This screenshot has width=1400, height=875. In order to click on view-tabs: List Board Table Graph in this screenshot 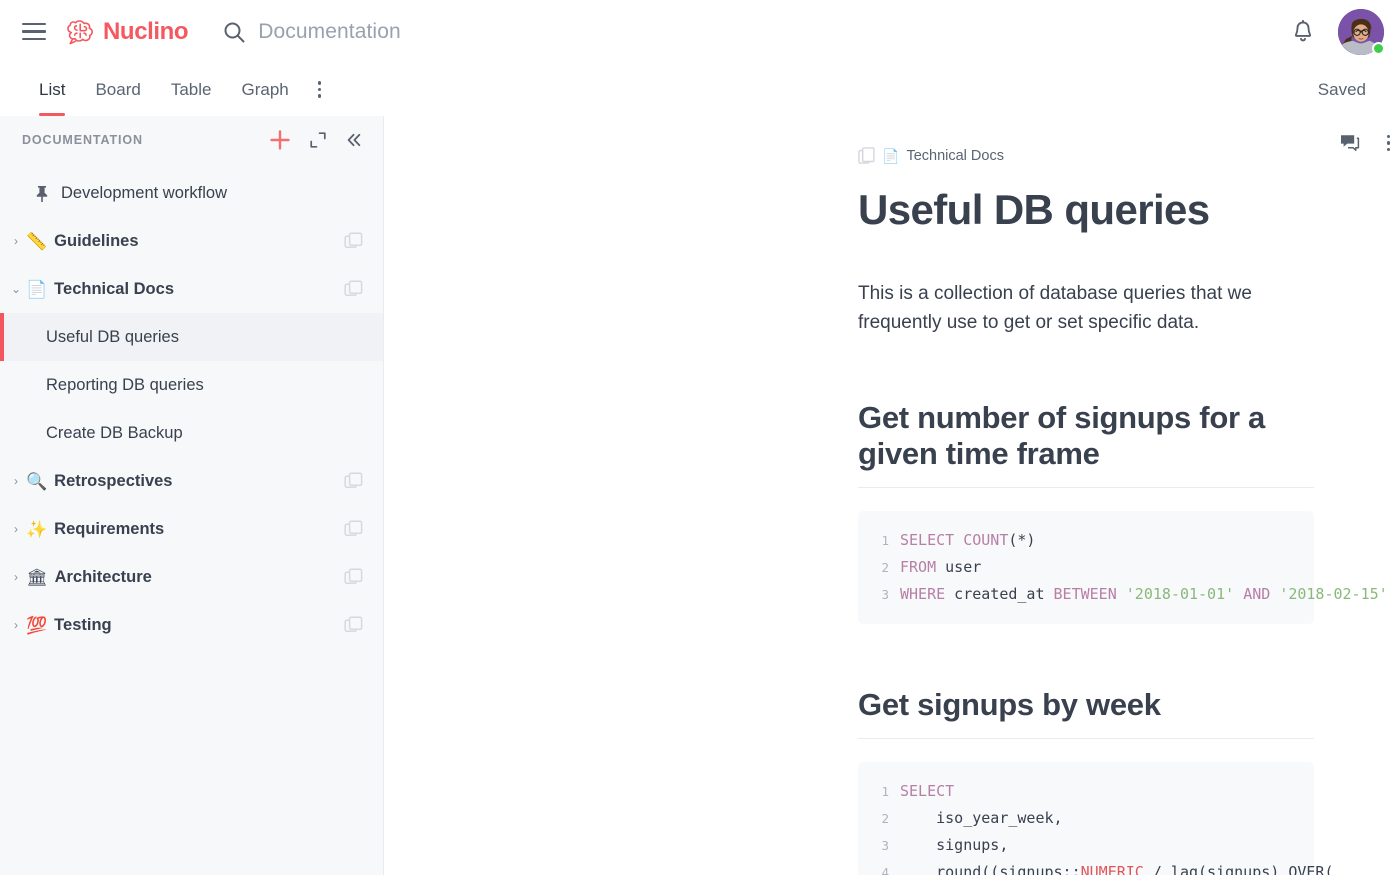, I will do `click(179, 89)`.